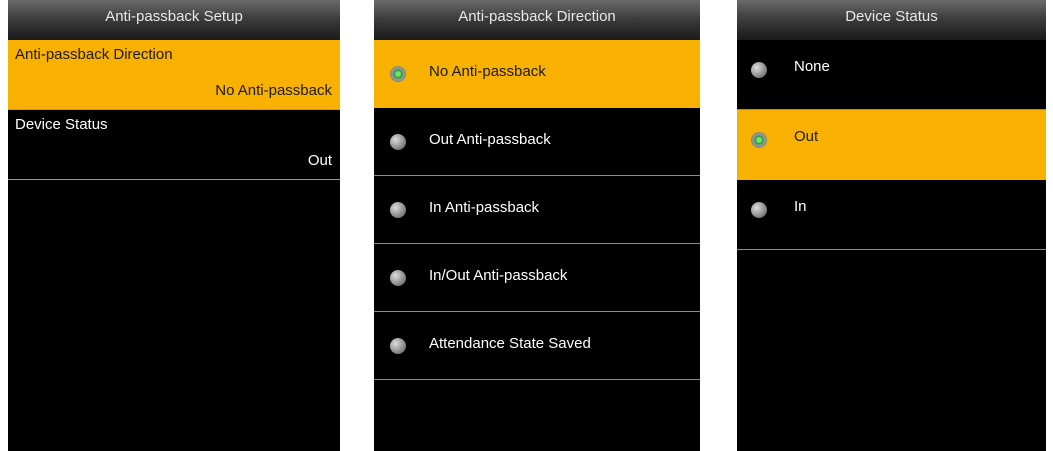 The image size is (1053, 451). I want to click on option-label: Attendance State Saved, so click(510, 343).